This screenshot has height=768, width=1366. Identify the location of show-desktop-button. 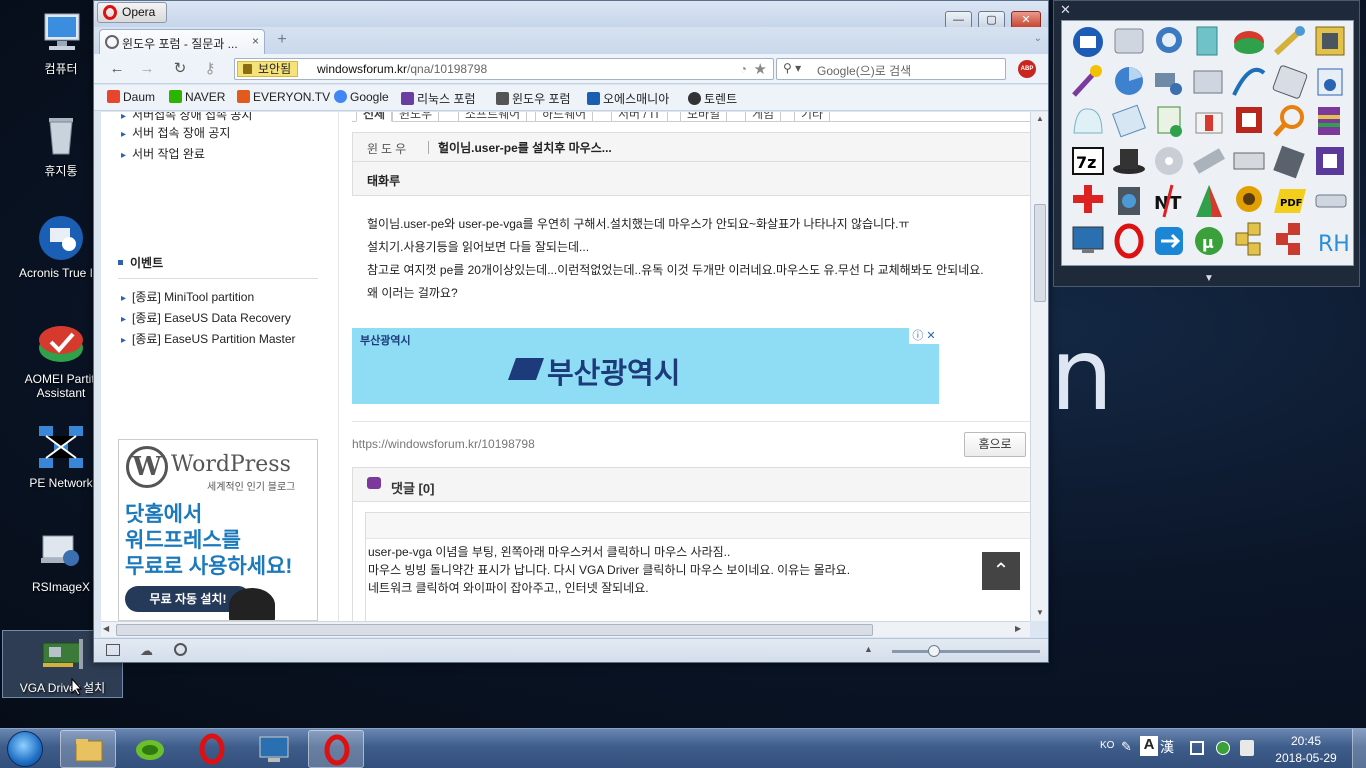
(1359, 748).